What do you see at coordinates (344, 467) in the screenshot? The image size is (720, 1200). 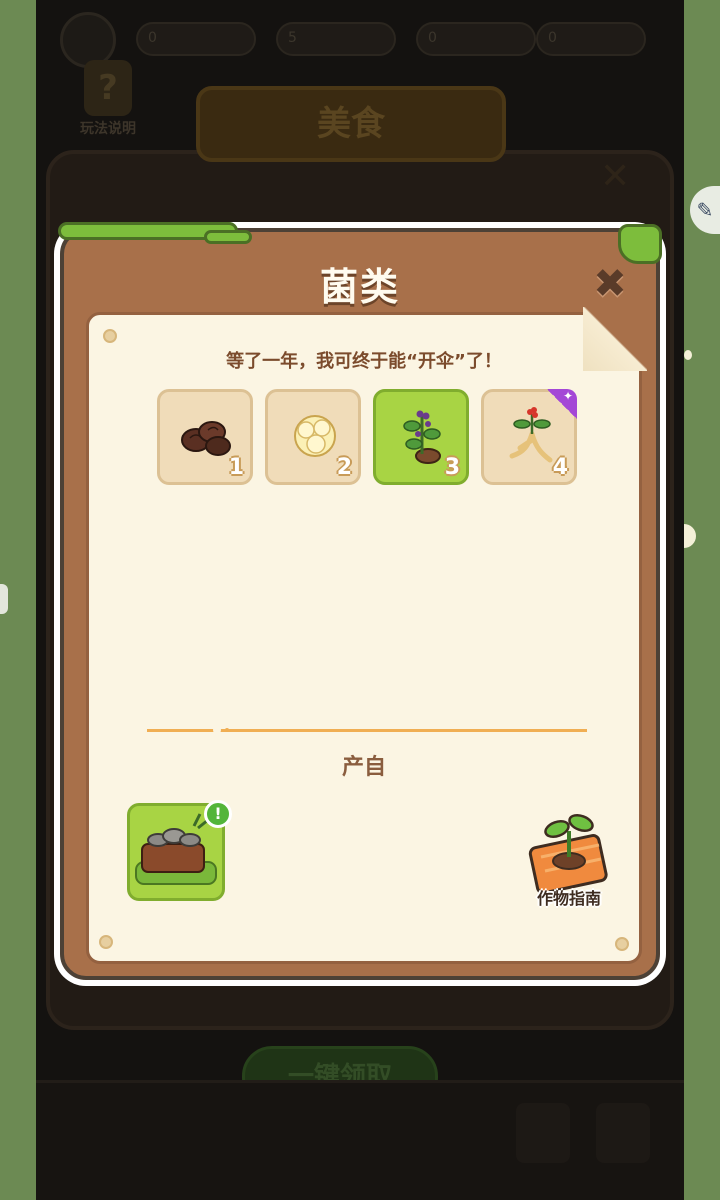 I see `item-level-number: 2` at bounding box center [344, 467].